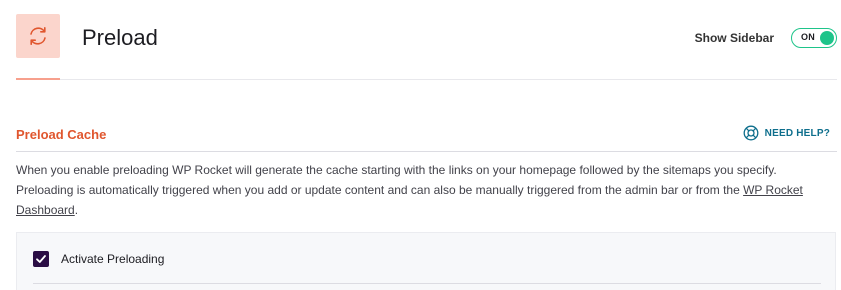  Describe the element at coordinates (427, 283) in the screenshot. I see `panel-divider` at that location.